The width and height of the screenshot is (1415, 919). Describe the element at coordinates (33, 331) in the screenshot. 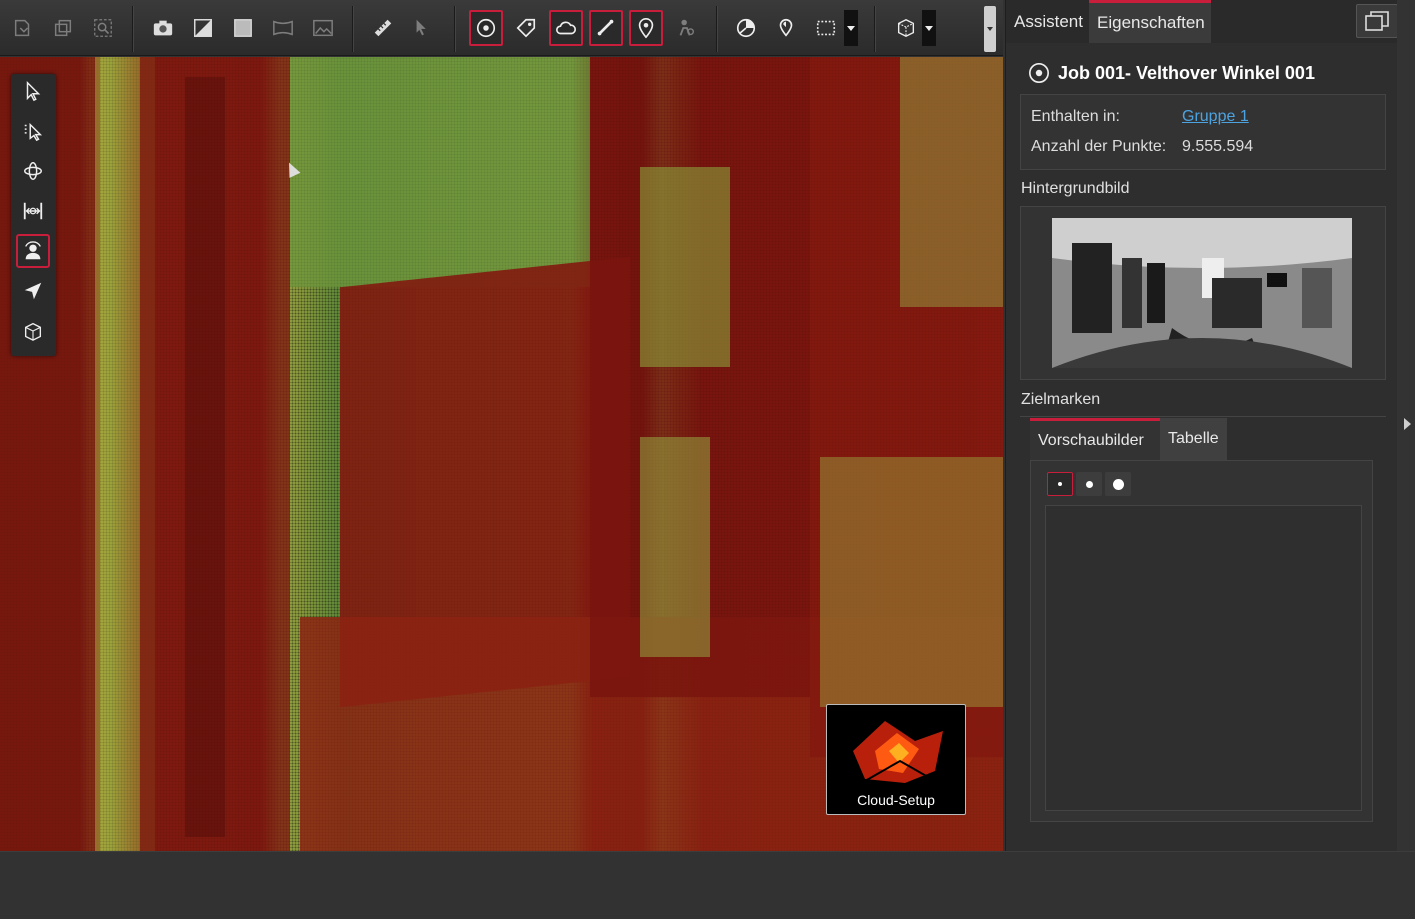

I see `box-3d-icon` at that location.